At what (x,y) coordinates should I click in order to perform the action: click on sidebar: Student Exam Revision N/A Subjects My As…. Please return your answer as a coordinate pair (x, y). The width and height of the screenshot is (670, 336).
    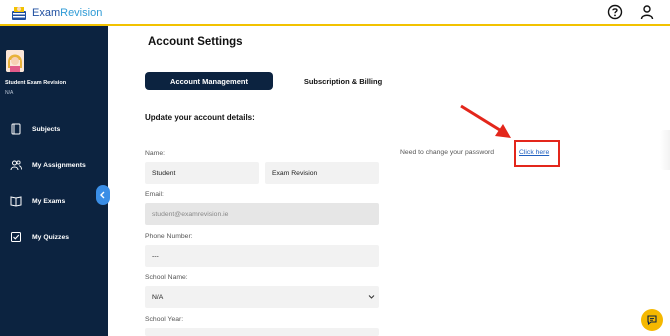
    Looking at the image, I should click on (54, 181).